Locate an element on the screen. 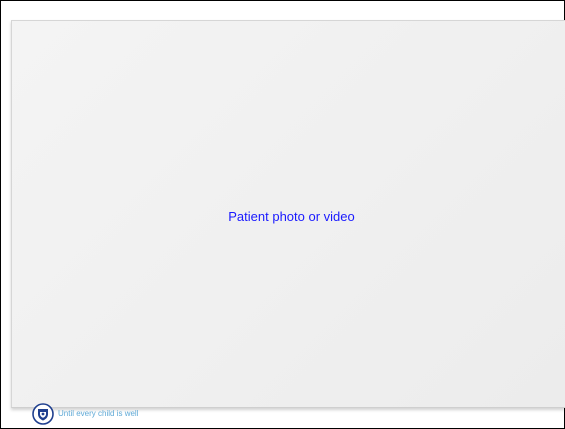 The height and width of the screenshot is (429, 565). shield-seal-icon is located at coordinates (43, 414).